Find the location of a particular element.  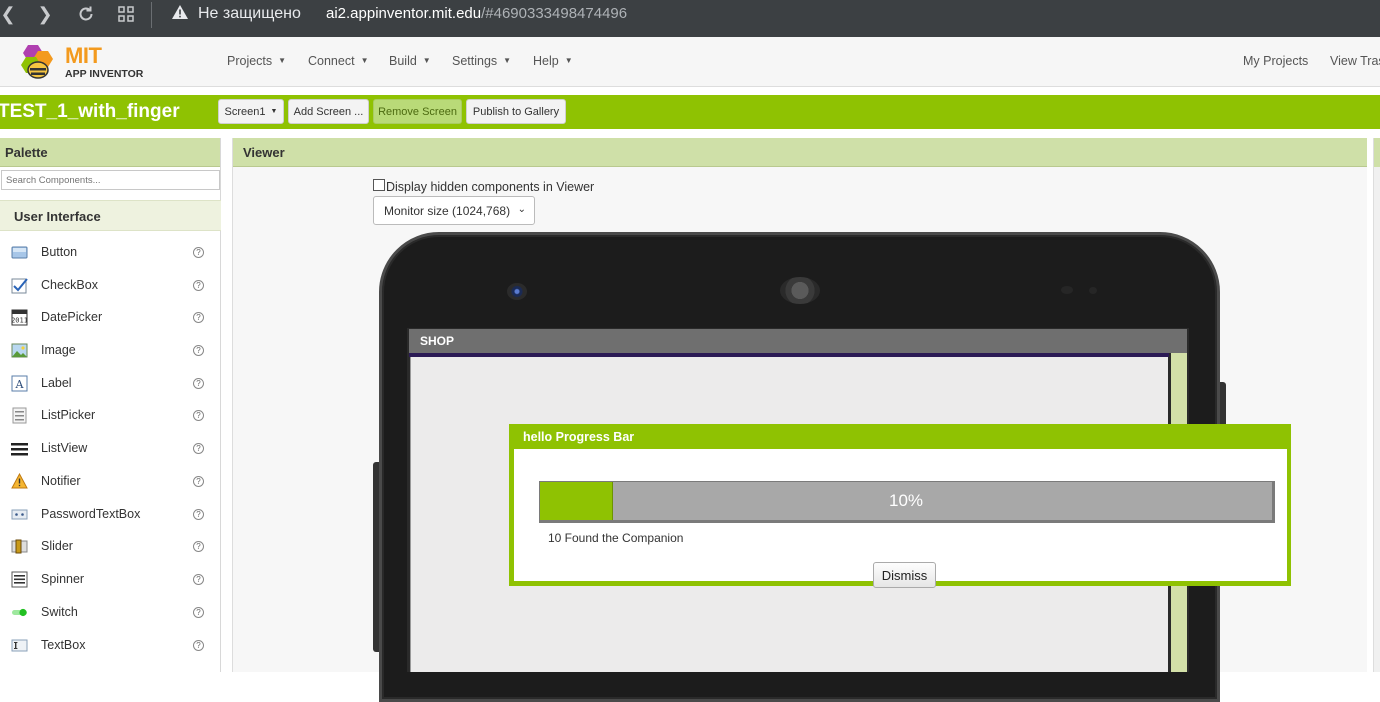

category-user-interface: User Interface is located at coordinates (110, 215).